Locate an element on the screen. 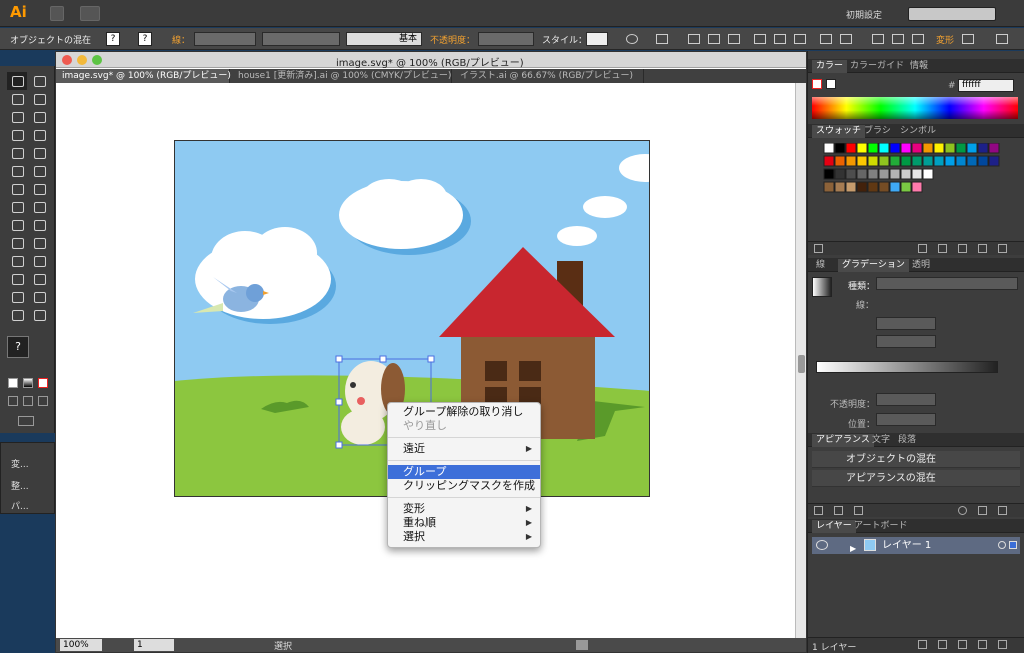 This screenshot has width=1024, height=653. arrange-documents-button is located at coordinates (90, 13).